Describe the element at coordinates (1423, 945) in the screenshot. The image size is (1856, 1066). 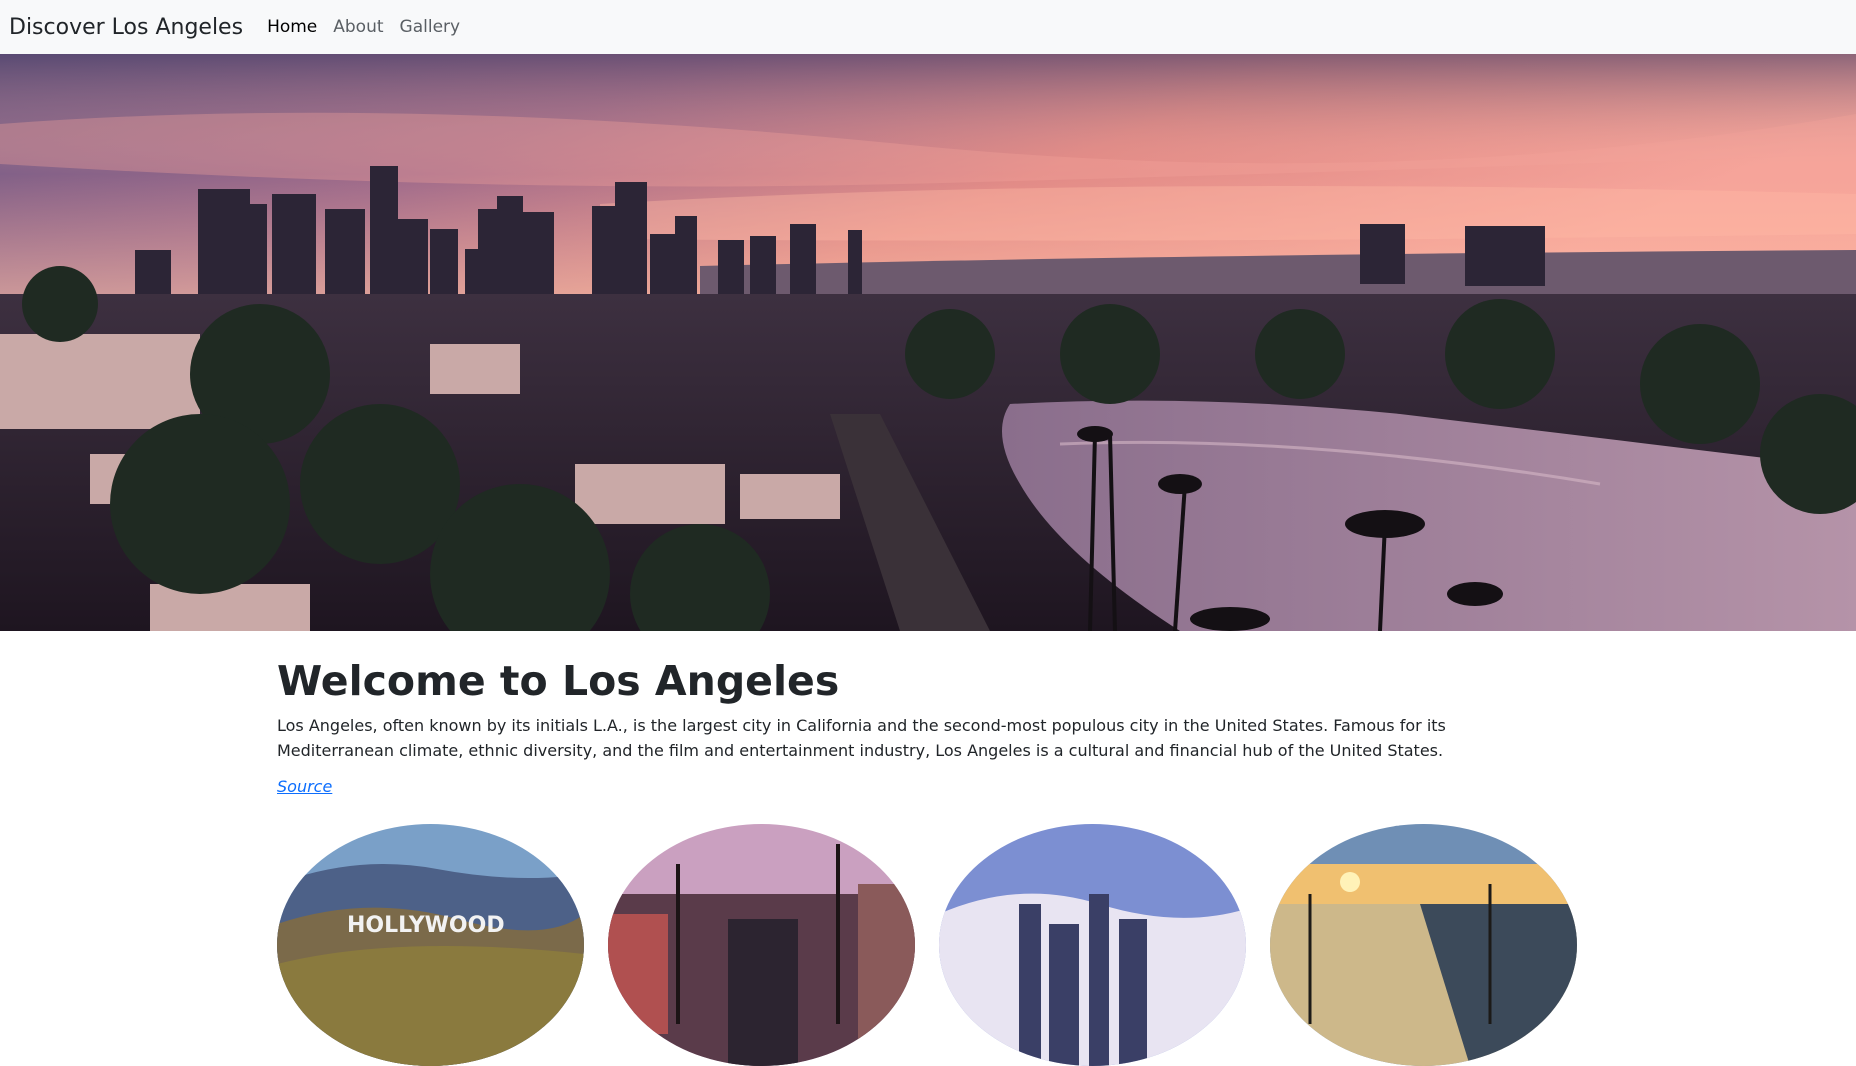
I see `thumb-santa-monica-beach` at that location.